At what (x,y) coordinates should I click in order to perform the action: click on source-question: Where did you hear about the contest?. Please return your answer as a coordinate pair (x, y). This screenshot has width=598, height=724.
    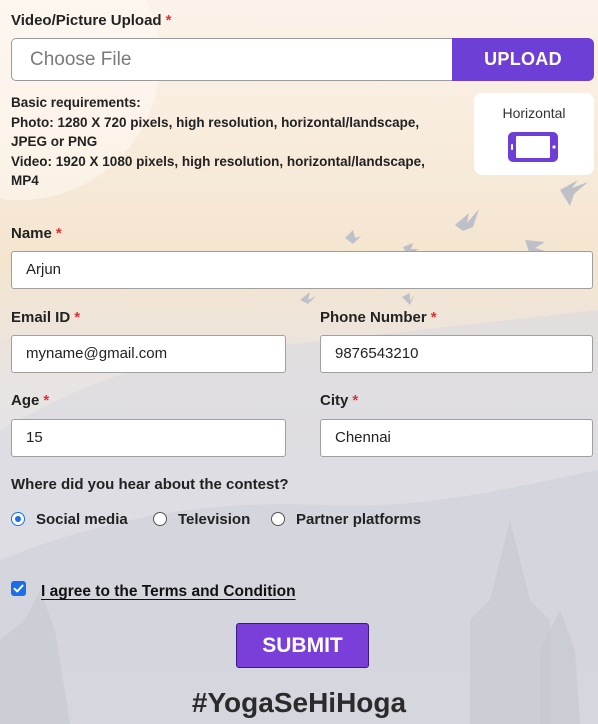
    Looking at the image, I should click on (150, 484).